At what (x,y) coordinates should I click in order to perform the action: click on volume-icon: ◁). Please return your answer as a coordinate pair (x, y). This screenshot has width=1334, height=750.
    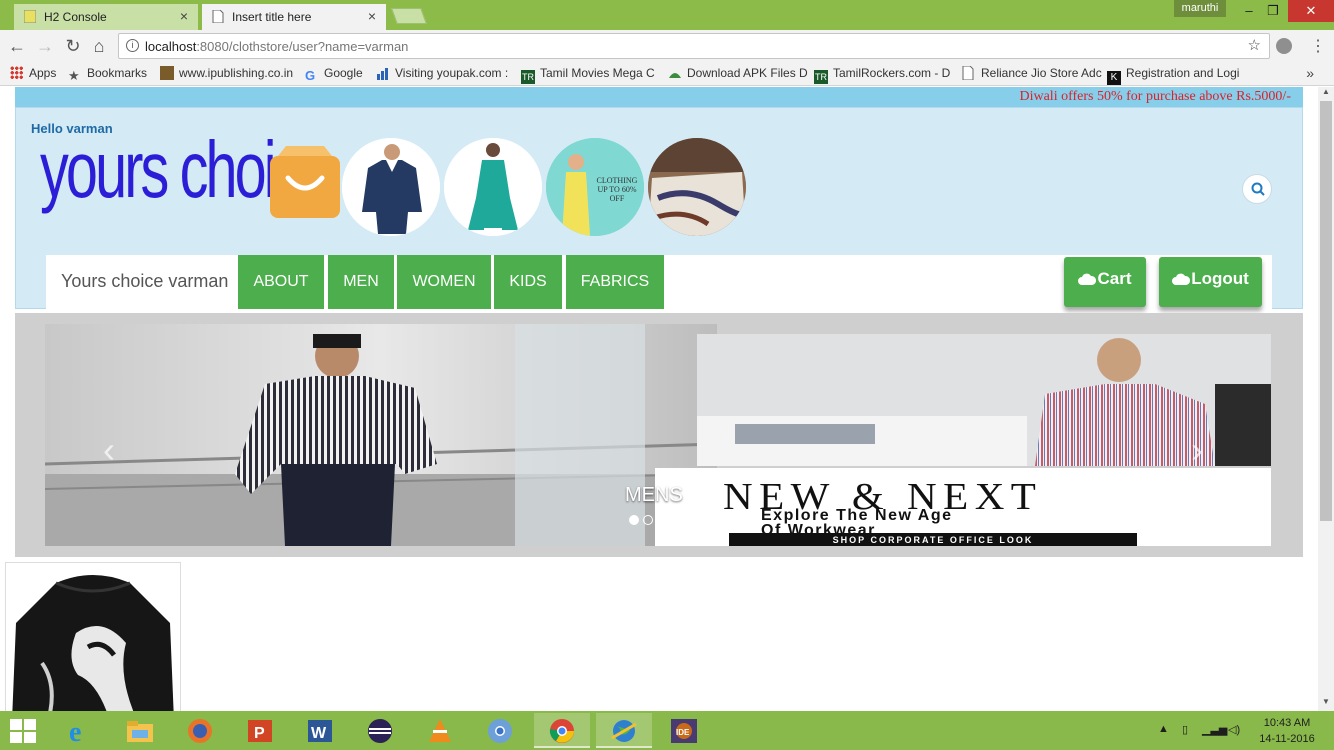
    Looking at the image, I should click on (1234, 729).